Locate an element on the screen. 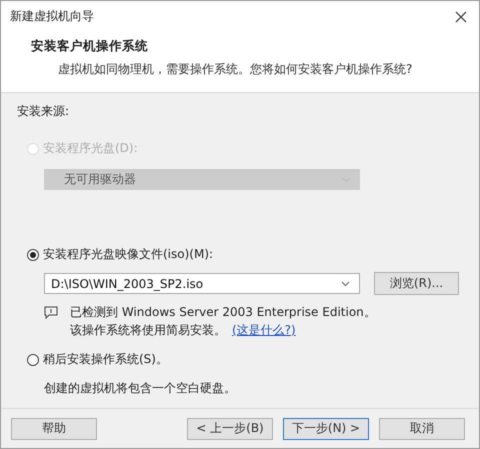 The height and width of the screenshot is (449, 480). close-icon is located at coordinates (461, 16).